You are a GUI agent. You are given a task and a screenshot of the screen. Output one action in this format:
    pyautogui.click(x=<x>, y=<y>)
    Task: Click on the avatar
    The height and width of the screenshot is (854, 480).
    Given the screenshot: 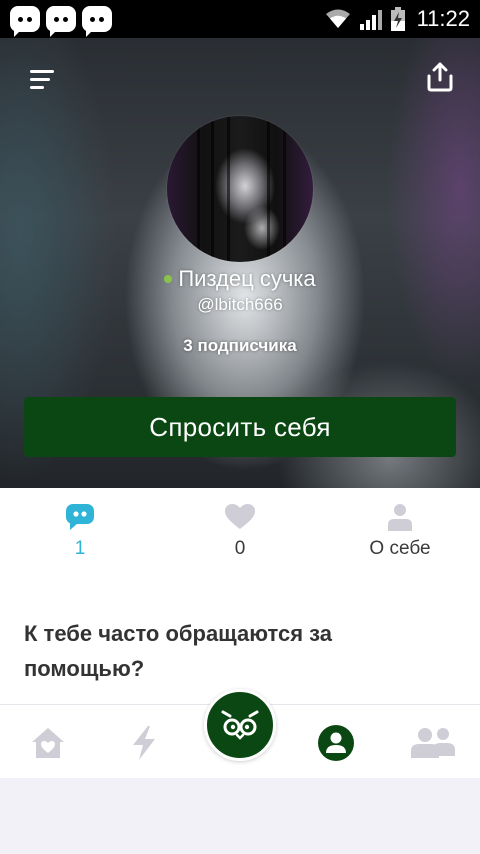 What is the action you would take?
    pyautogui.click(x=240, y=189)
    